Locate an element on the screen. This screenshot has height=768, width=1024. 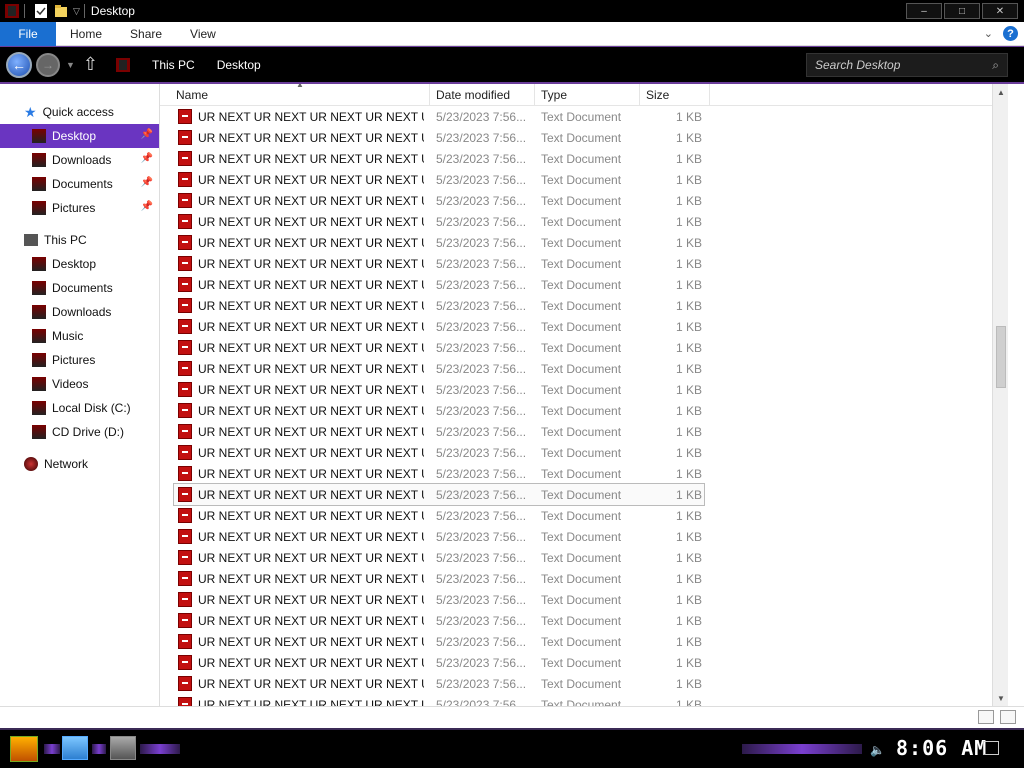
sidebar-item-videos: Videos is located at coordinates (79, 384).